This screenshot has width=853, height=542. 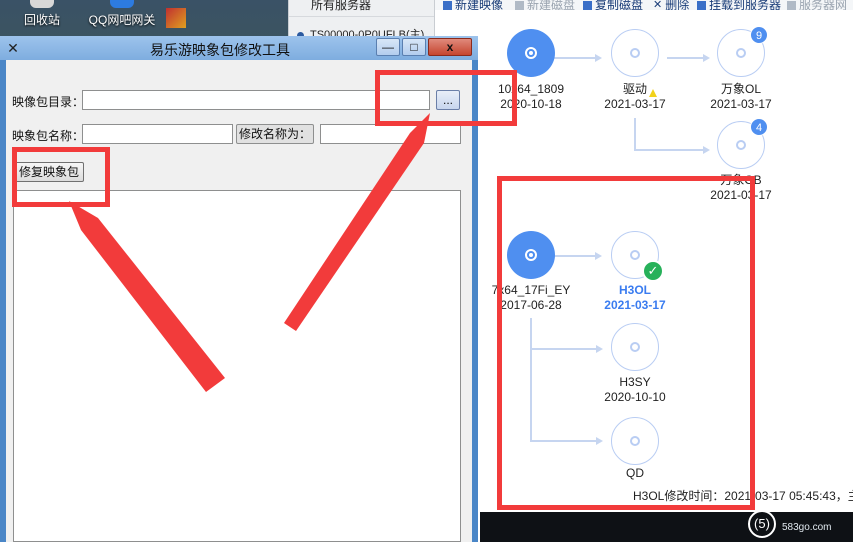 I want to click on qq-netbar-shortcut: QQ网吧网关, so click(x=122, y=16).